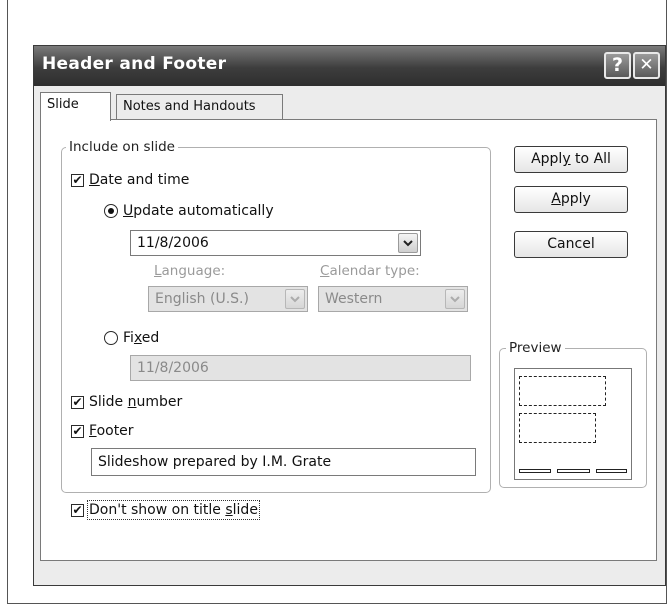 The image size is (670, 604). I want to click on cancel-button: Cancel, so click(571, 244).